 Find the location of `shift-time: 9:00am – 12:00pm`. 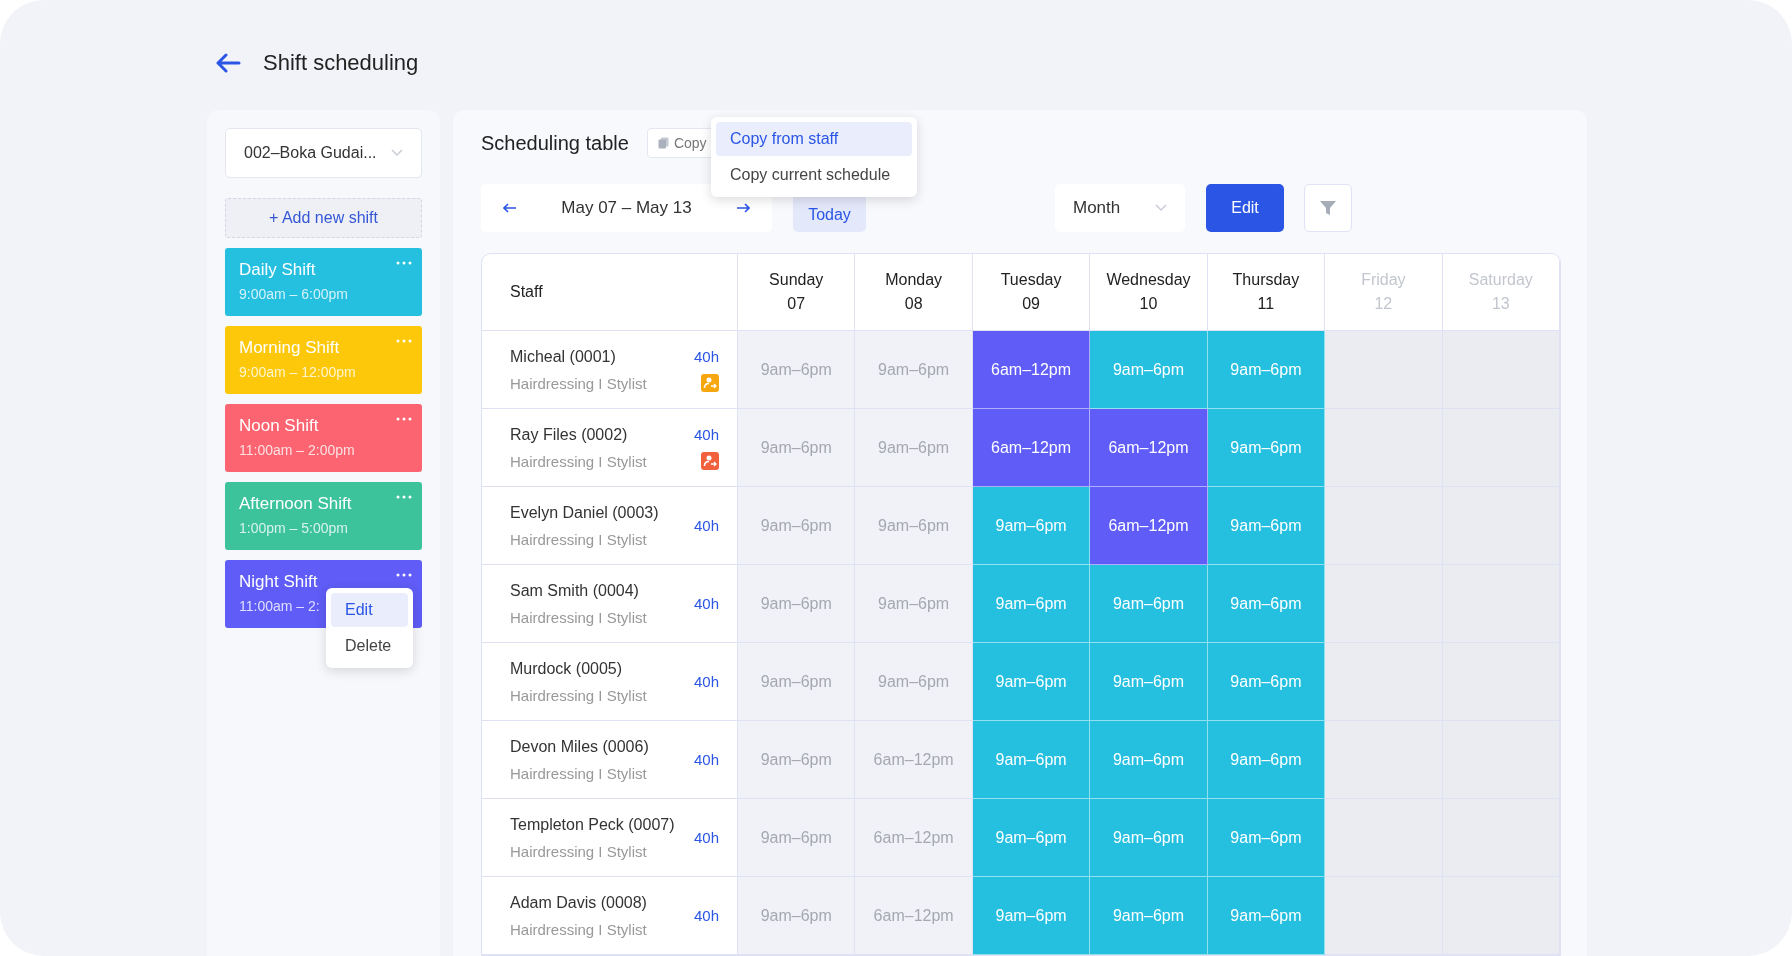

shift-time: 9:00am – 12:00pm is located at coordinates (297, 372).